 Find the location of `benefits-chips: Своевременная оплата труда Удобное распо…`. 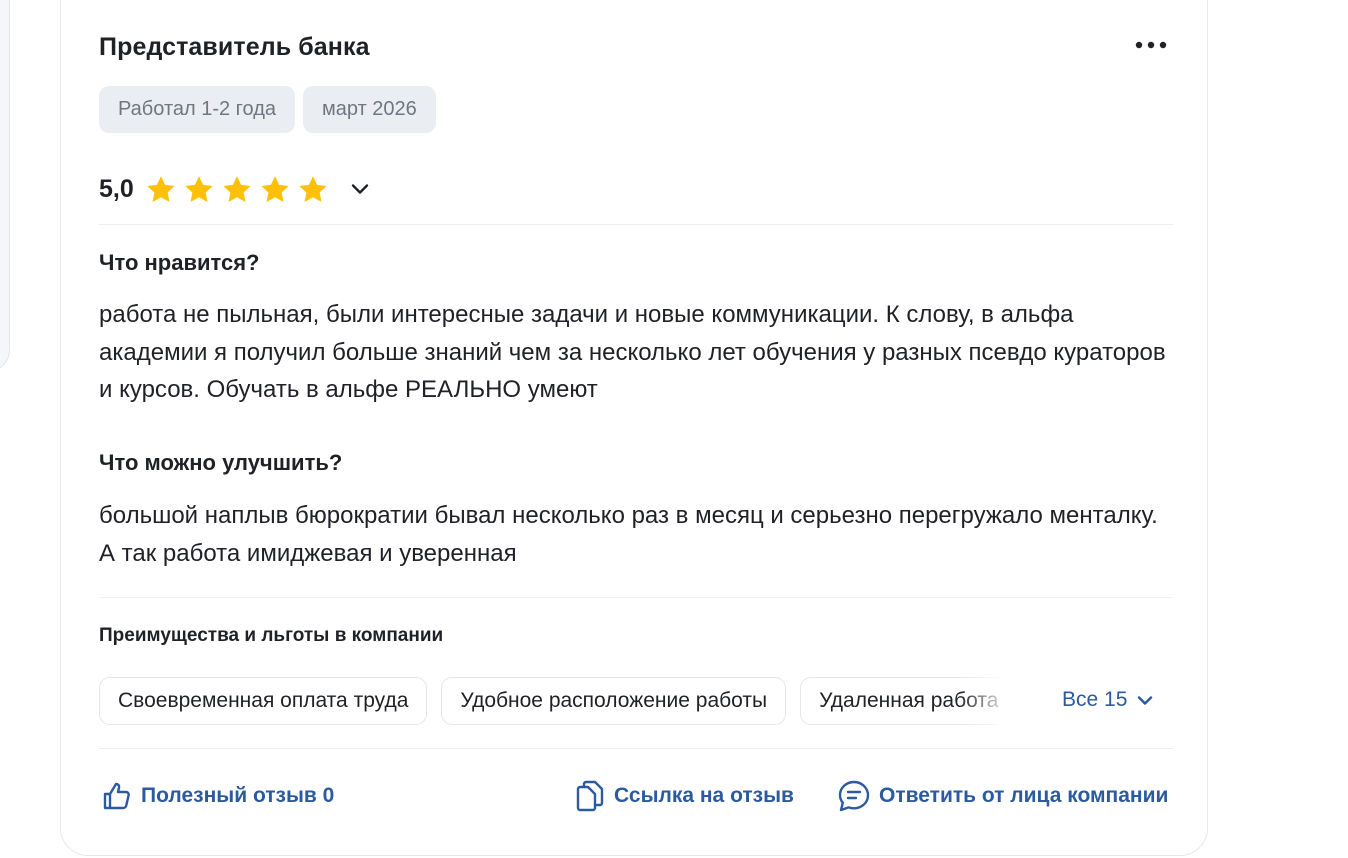

benefits-chips: Своевременная оплата труда Удобное распо… is located at coordinates (549, 702).